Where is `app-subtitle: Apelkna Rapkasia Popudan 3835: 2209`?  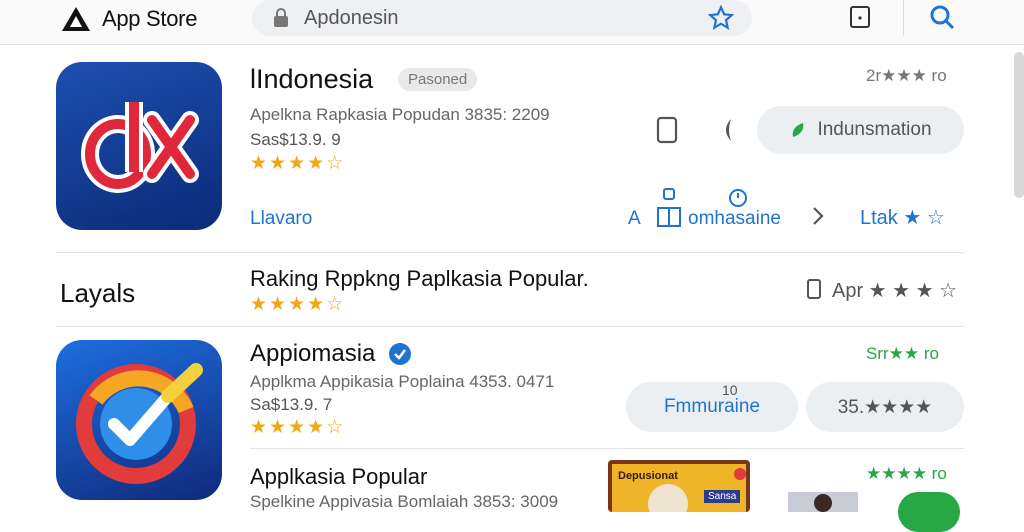
app-subtitle: Apelkna Rapkasia Popudan 3835: 2209 is located at coordinates (400, 114).